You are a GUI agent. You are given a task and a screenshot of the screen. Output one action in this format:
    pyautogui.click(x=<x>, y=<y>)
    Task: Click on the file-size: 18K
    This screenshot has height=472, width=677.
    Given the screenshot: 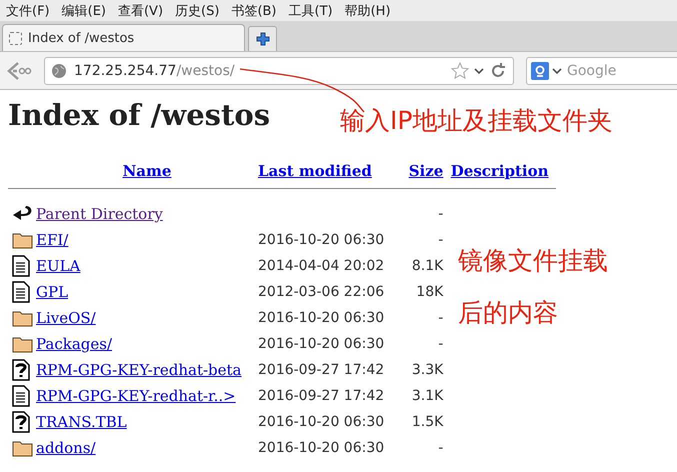 What is the action you would take?
    pyautogui.click(x=430, y=292)
    